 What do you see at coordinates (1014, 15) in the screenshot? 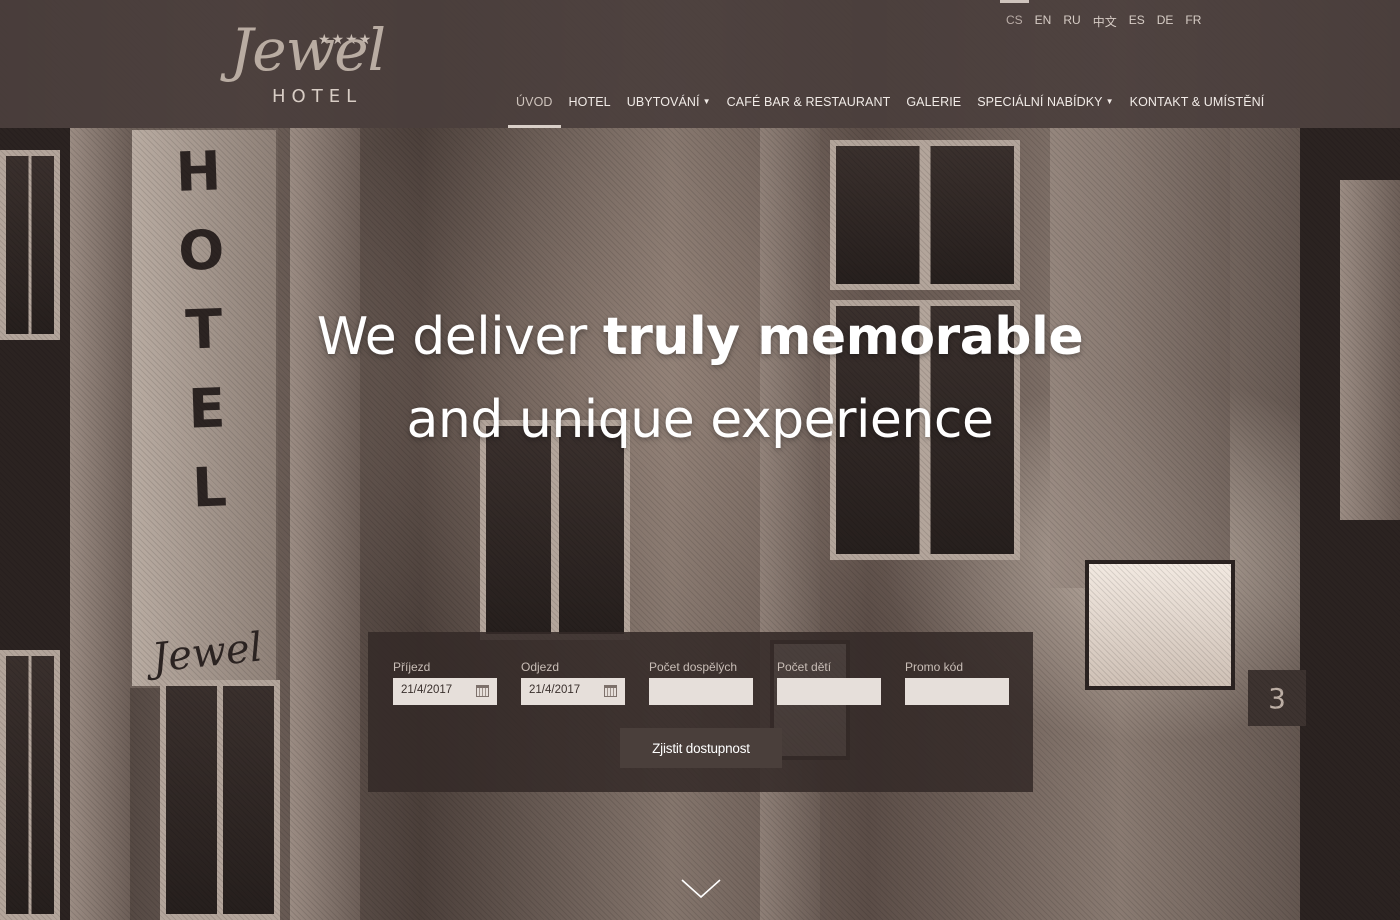
I see `lang-cs: CS` at bounding box center [1014, 15].